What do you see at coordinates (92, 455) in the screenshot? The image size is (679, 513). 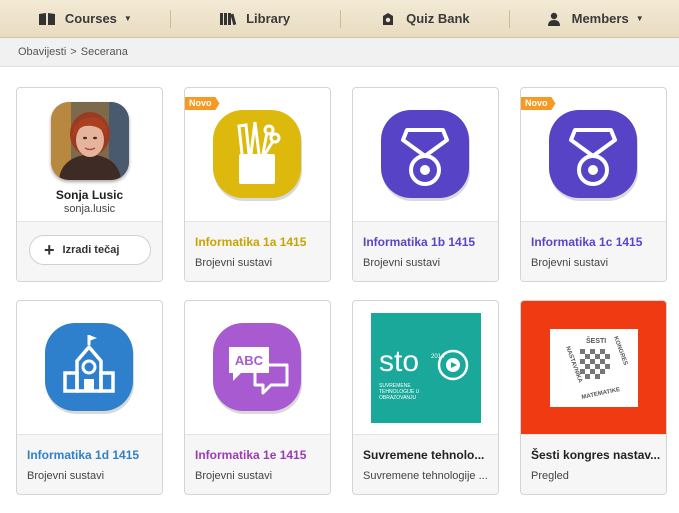 I see `course-title: Informatika 1d 1415` at bounding box center [92, 455].